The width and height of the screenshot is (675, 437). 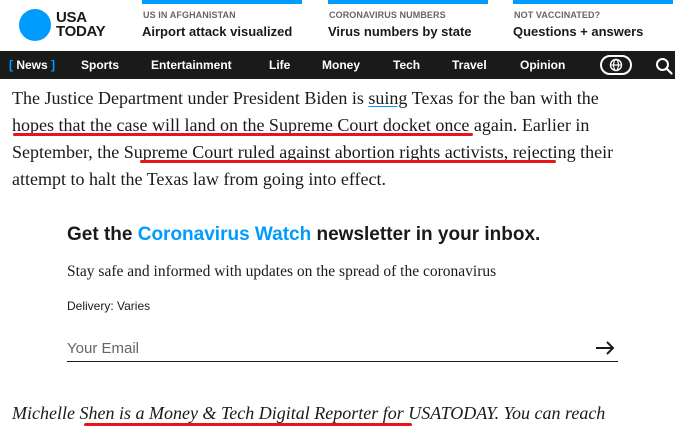 I want to click on nav-item-entertainment: Entertainment, so click(x=191, y=65).